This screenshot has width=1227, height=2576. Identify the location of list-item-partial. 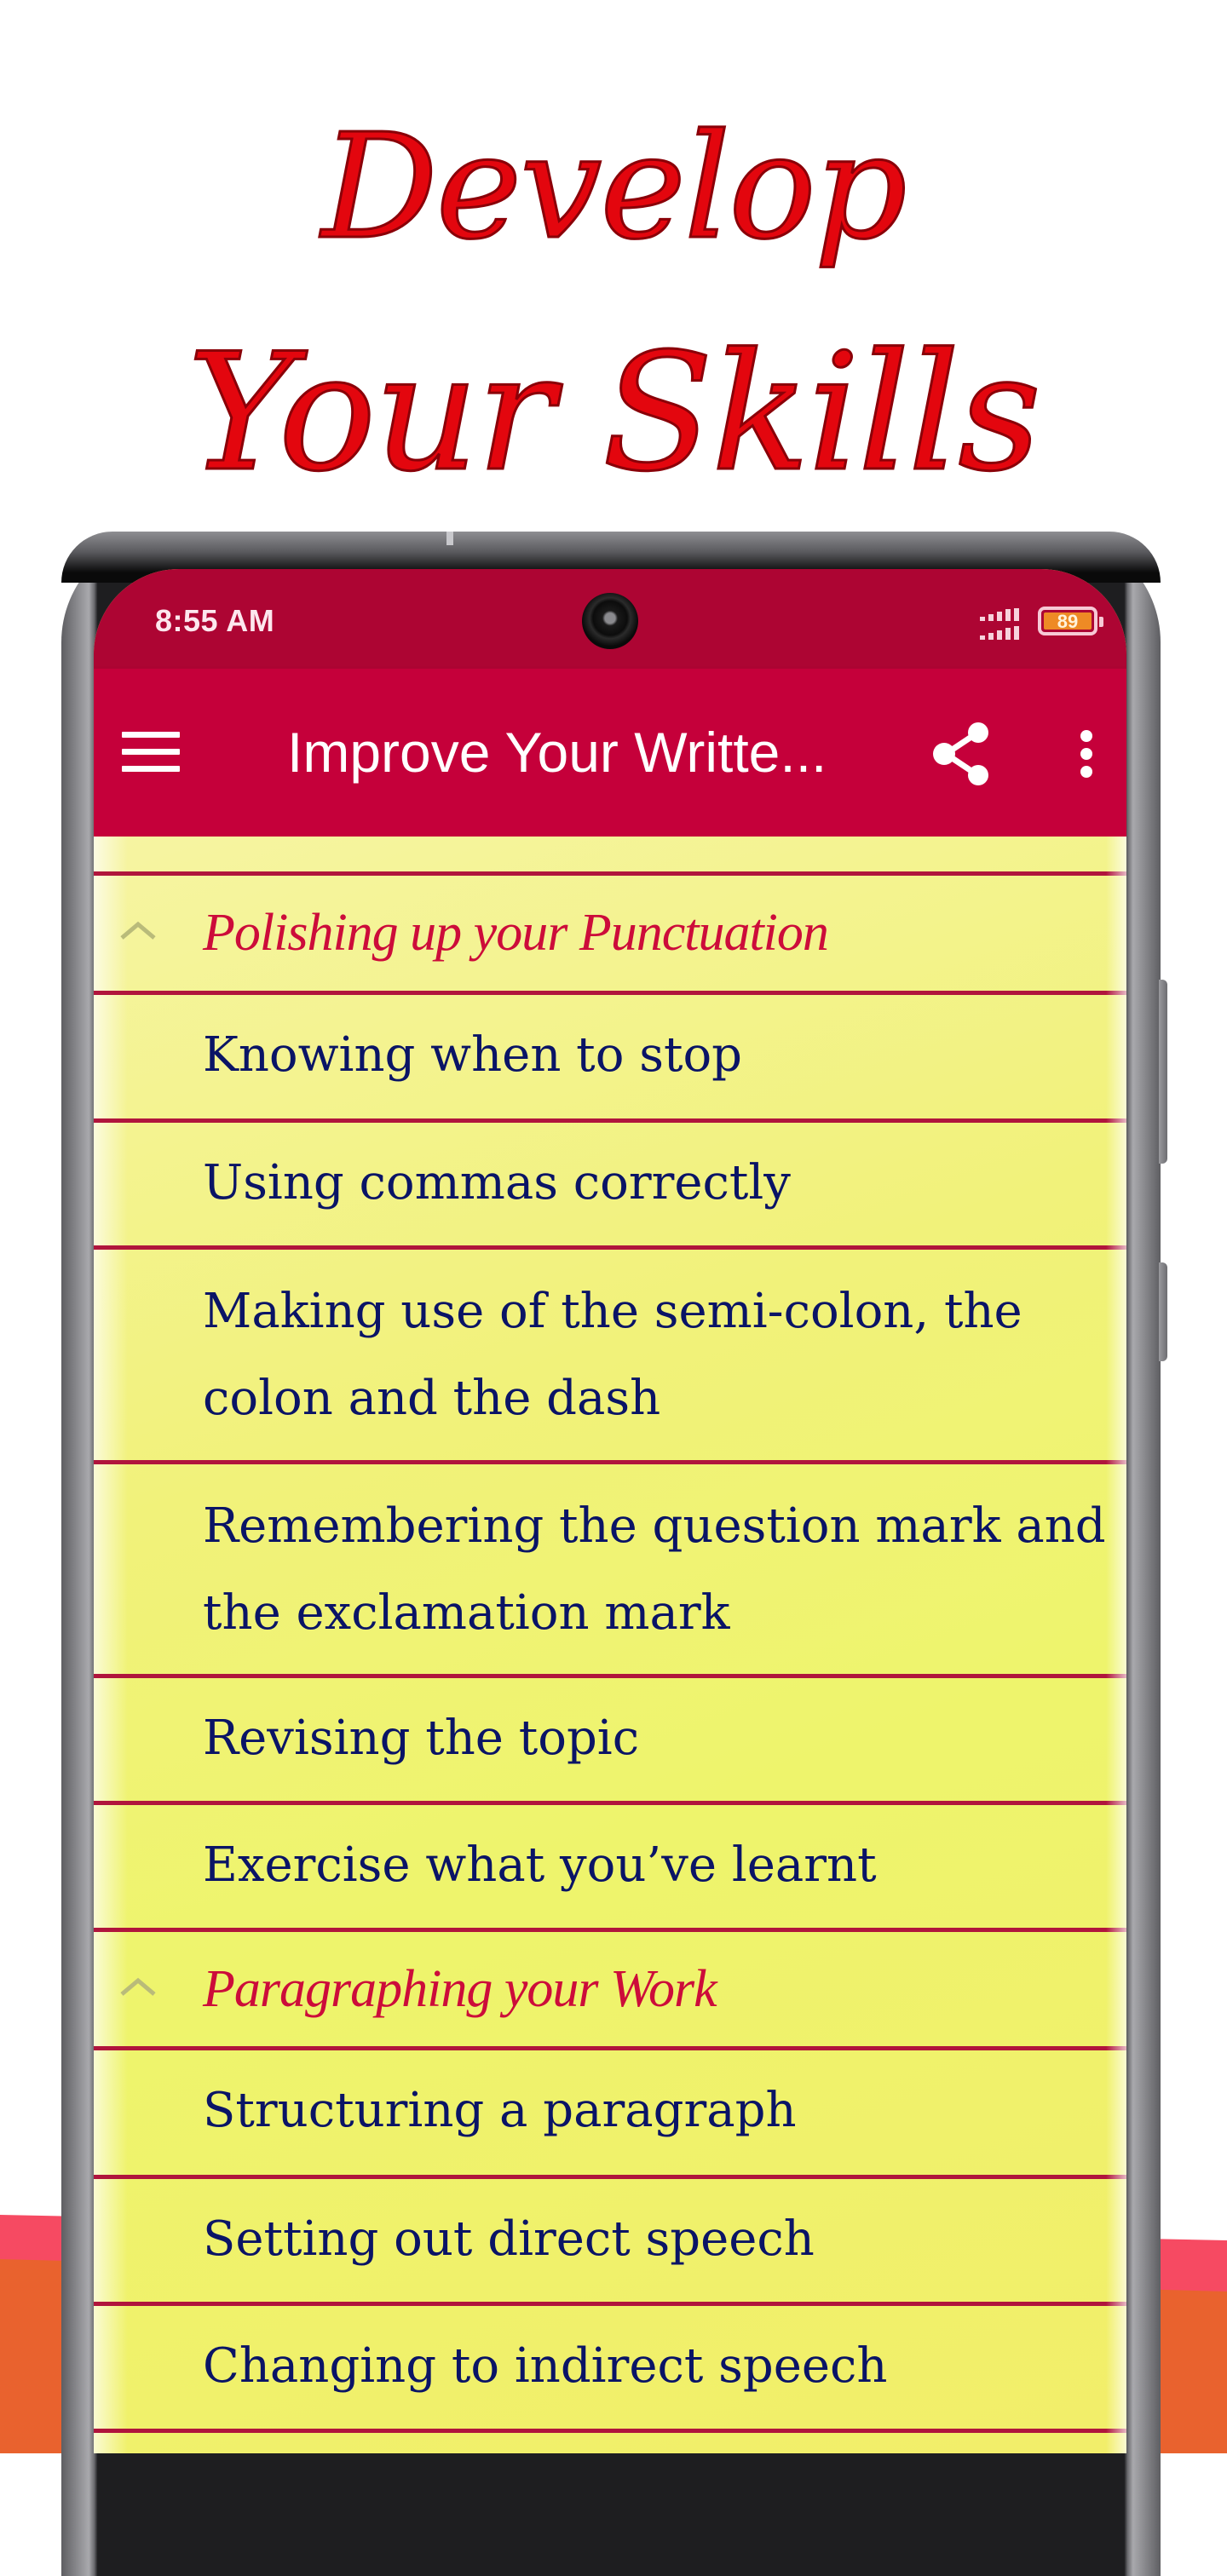
(610, 2441).